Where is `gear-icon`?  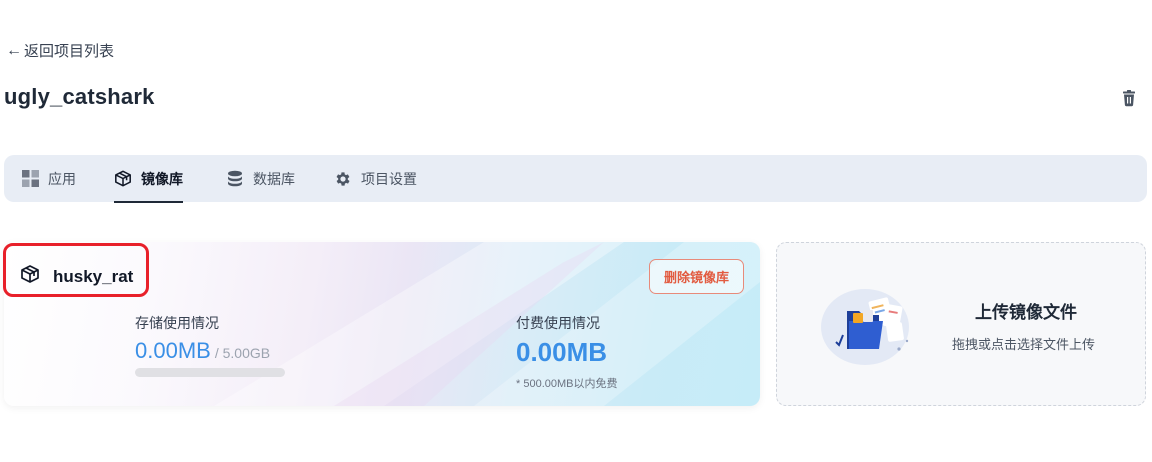
gear-icon is located at coordinates (343, 179).